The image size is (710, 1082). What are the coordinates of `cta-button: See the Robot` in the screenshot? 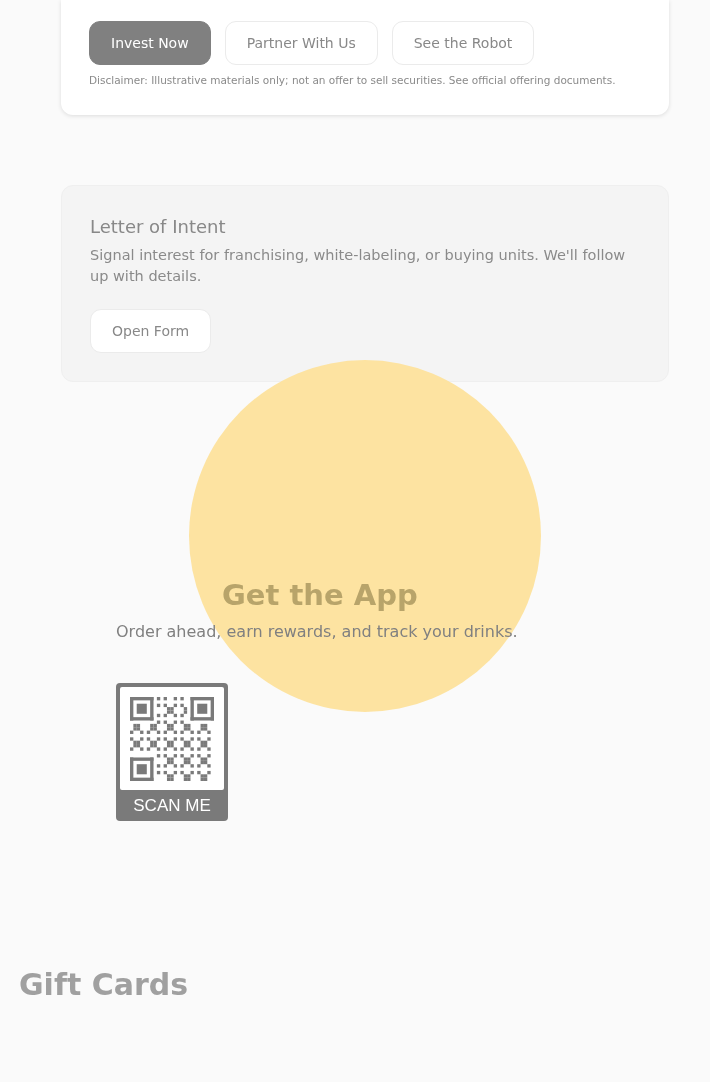 It's located at (463, 43).